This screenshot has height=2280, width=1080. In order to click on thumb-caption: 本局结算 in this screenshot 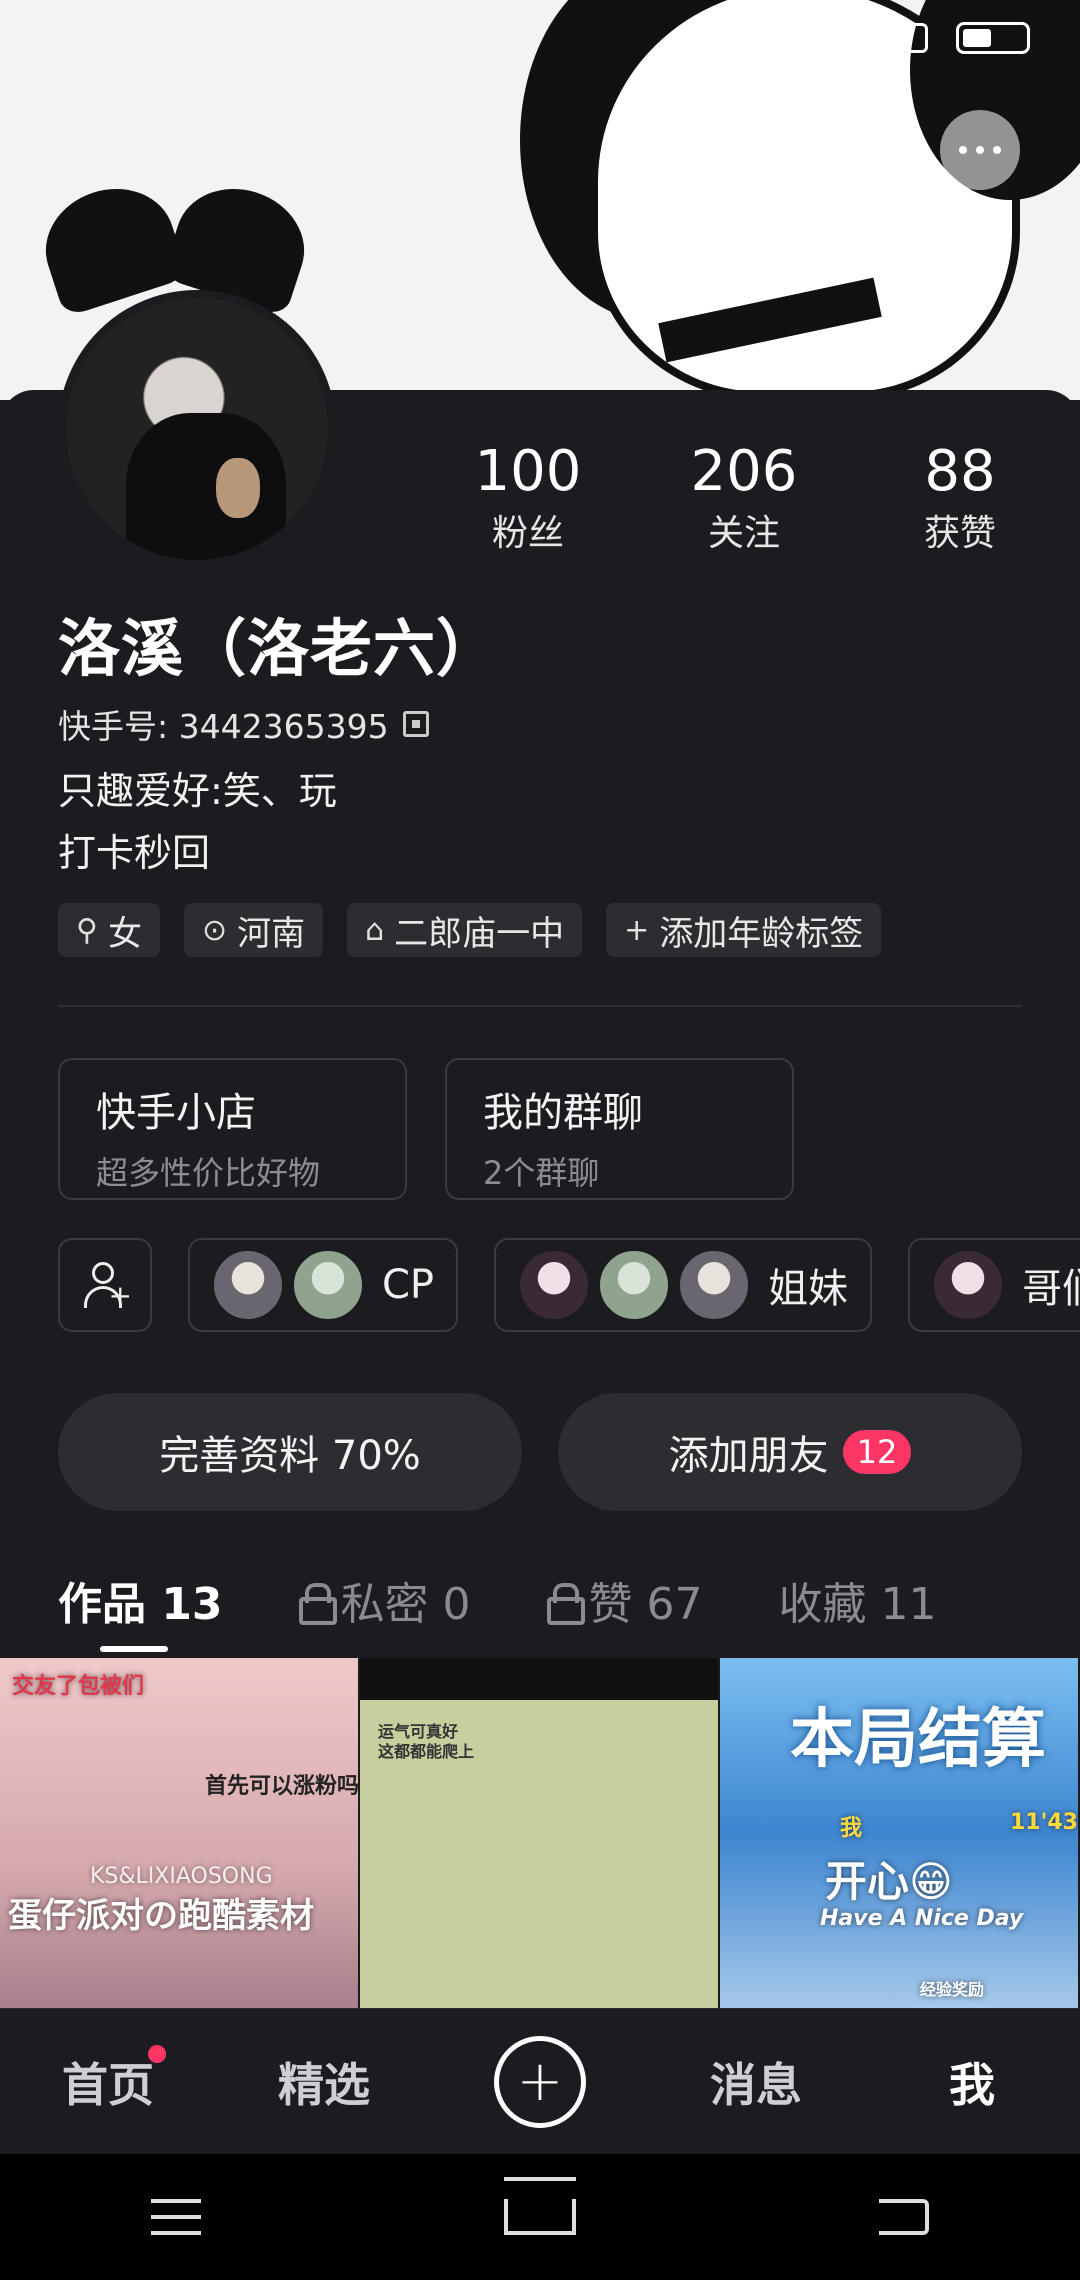, I will do `click(918, 1740)`.